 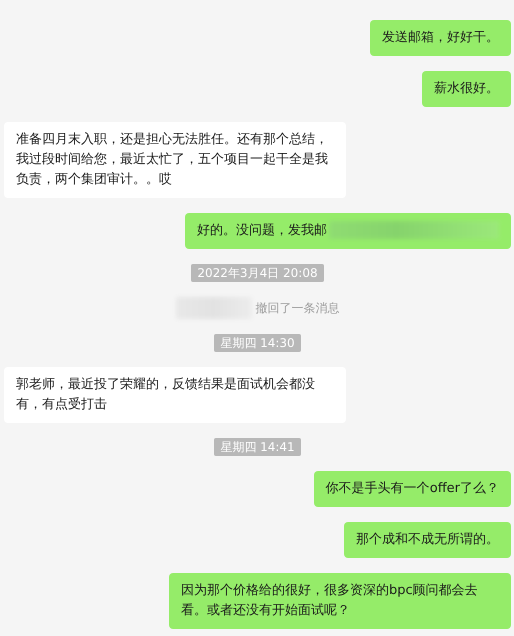 What do you see at coordinates (348, 231) in the screenshot?
I see `sent-message: 好的。没问题，发我邮` at bounding box center [348, 231].